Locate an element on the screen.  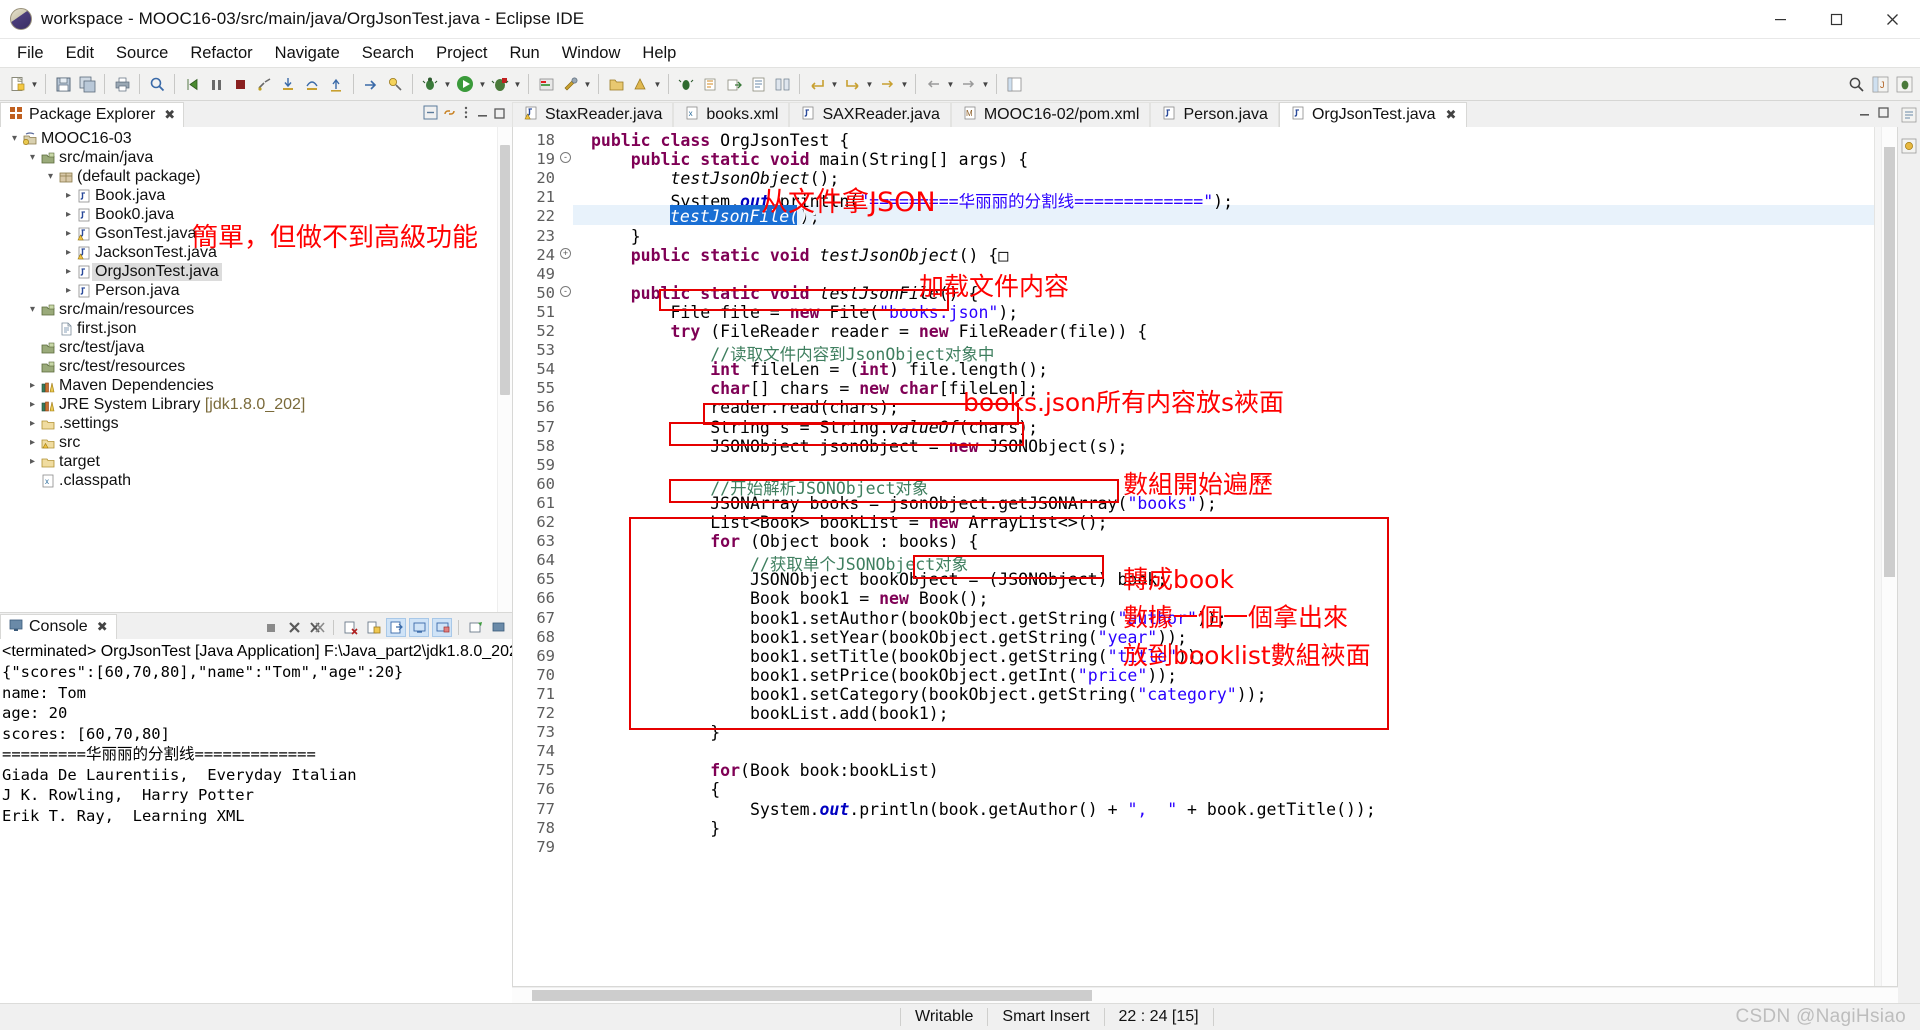
menu-edit: Edit is located at coordinates (80, 53).